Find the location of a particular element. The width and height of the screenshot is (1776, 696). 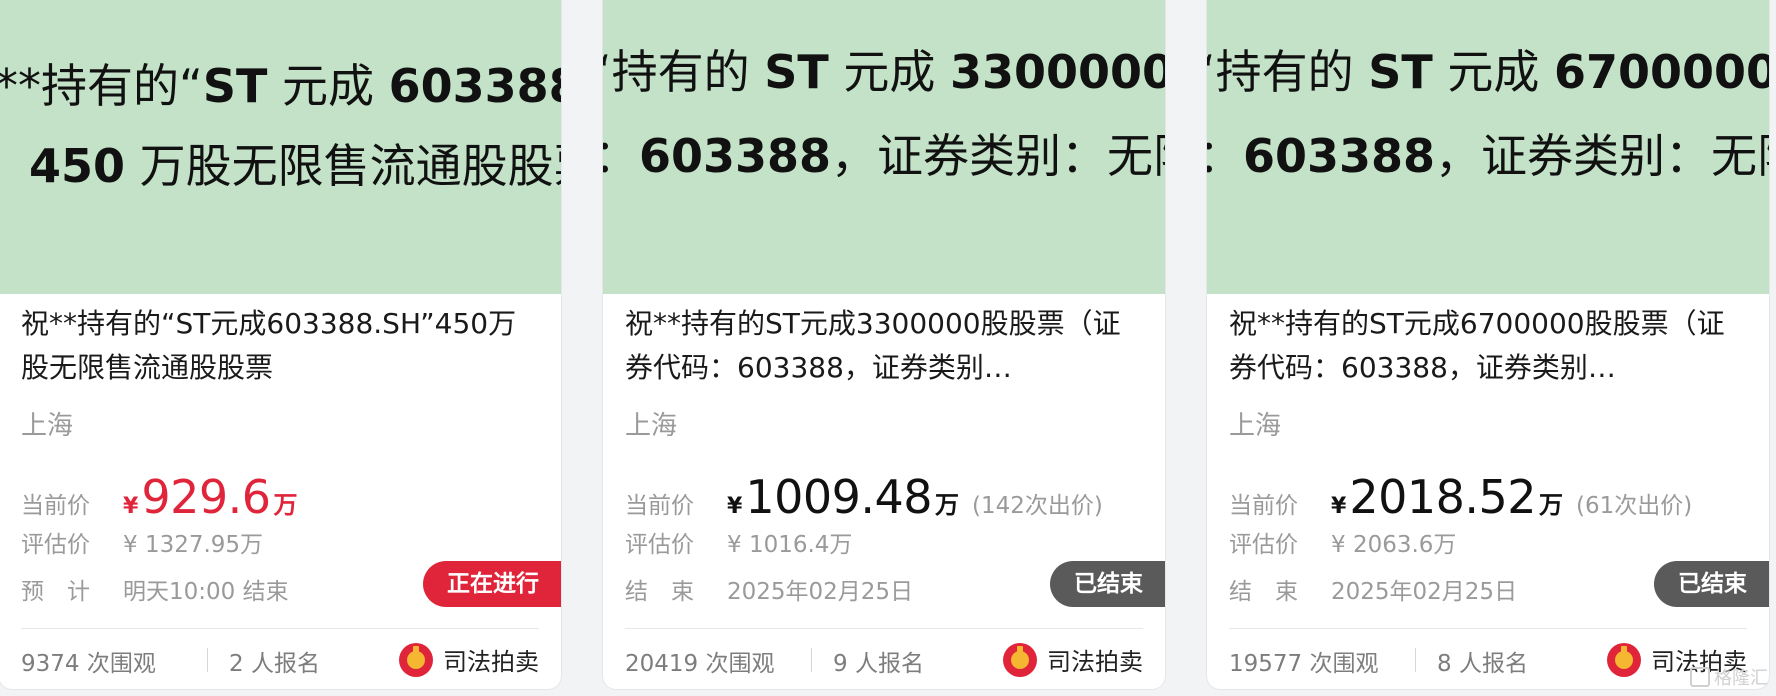

estimate-price-row: 评估价 ¥ 1016.4万 is located at coordinates (738, 542).